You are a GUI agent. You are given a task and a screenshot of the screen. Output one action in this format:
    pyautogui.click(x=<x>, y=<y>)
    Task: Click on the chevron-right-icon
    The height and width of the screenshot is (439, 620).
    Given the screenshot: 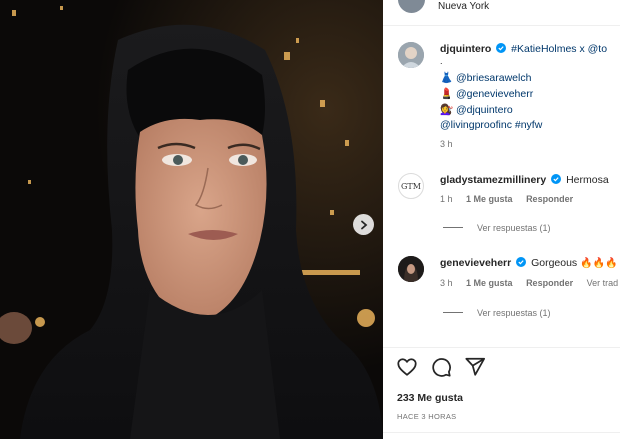 What is the action you would take?
    pyautogui.click(x=363, y=224)
    